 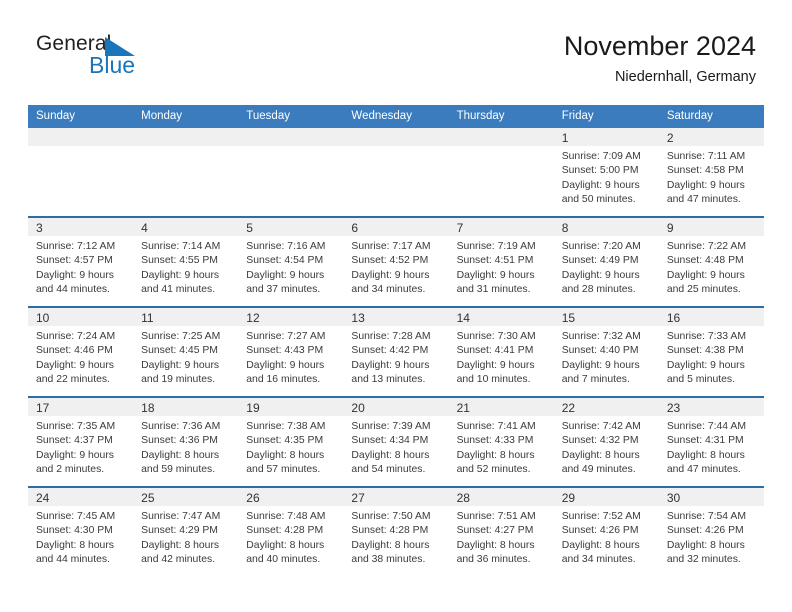 I want to click on logo-text-blue: Blue, so click(x=112, y=65).